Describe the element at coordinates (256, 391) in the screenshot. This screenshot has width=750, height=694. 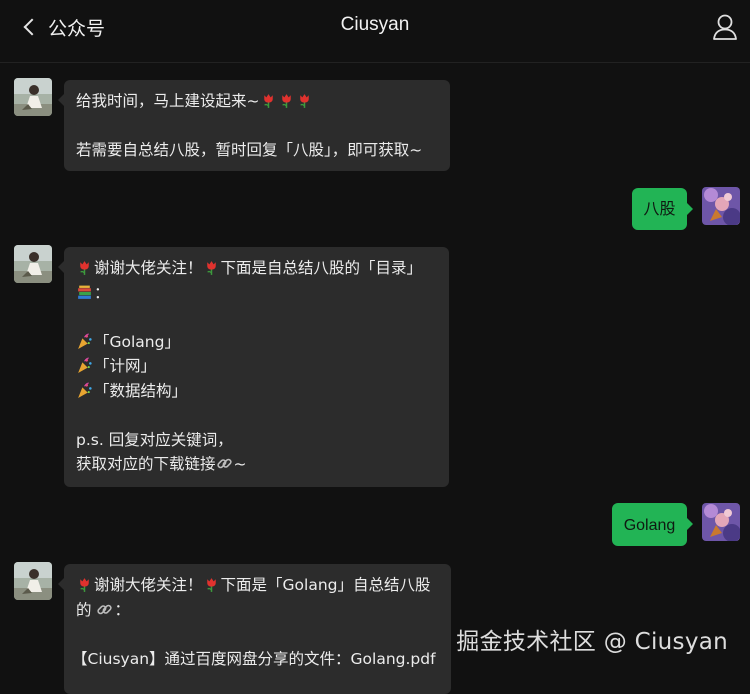
I see `message-line: 「数据结构」` at that location.